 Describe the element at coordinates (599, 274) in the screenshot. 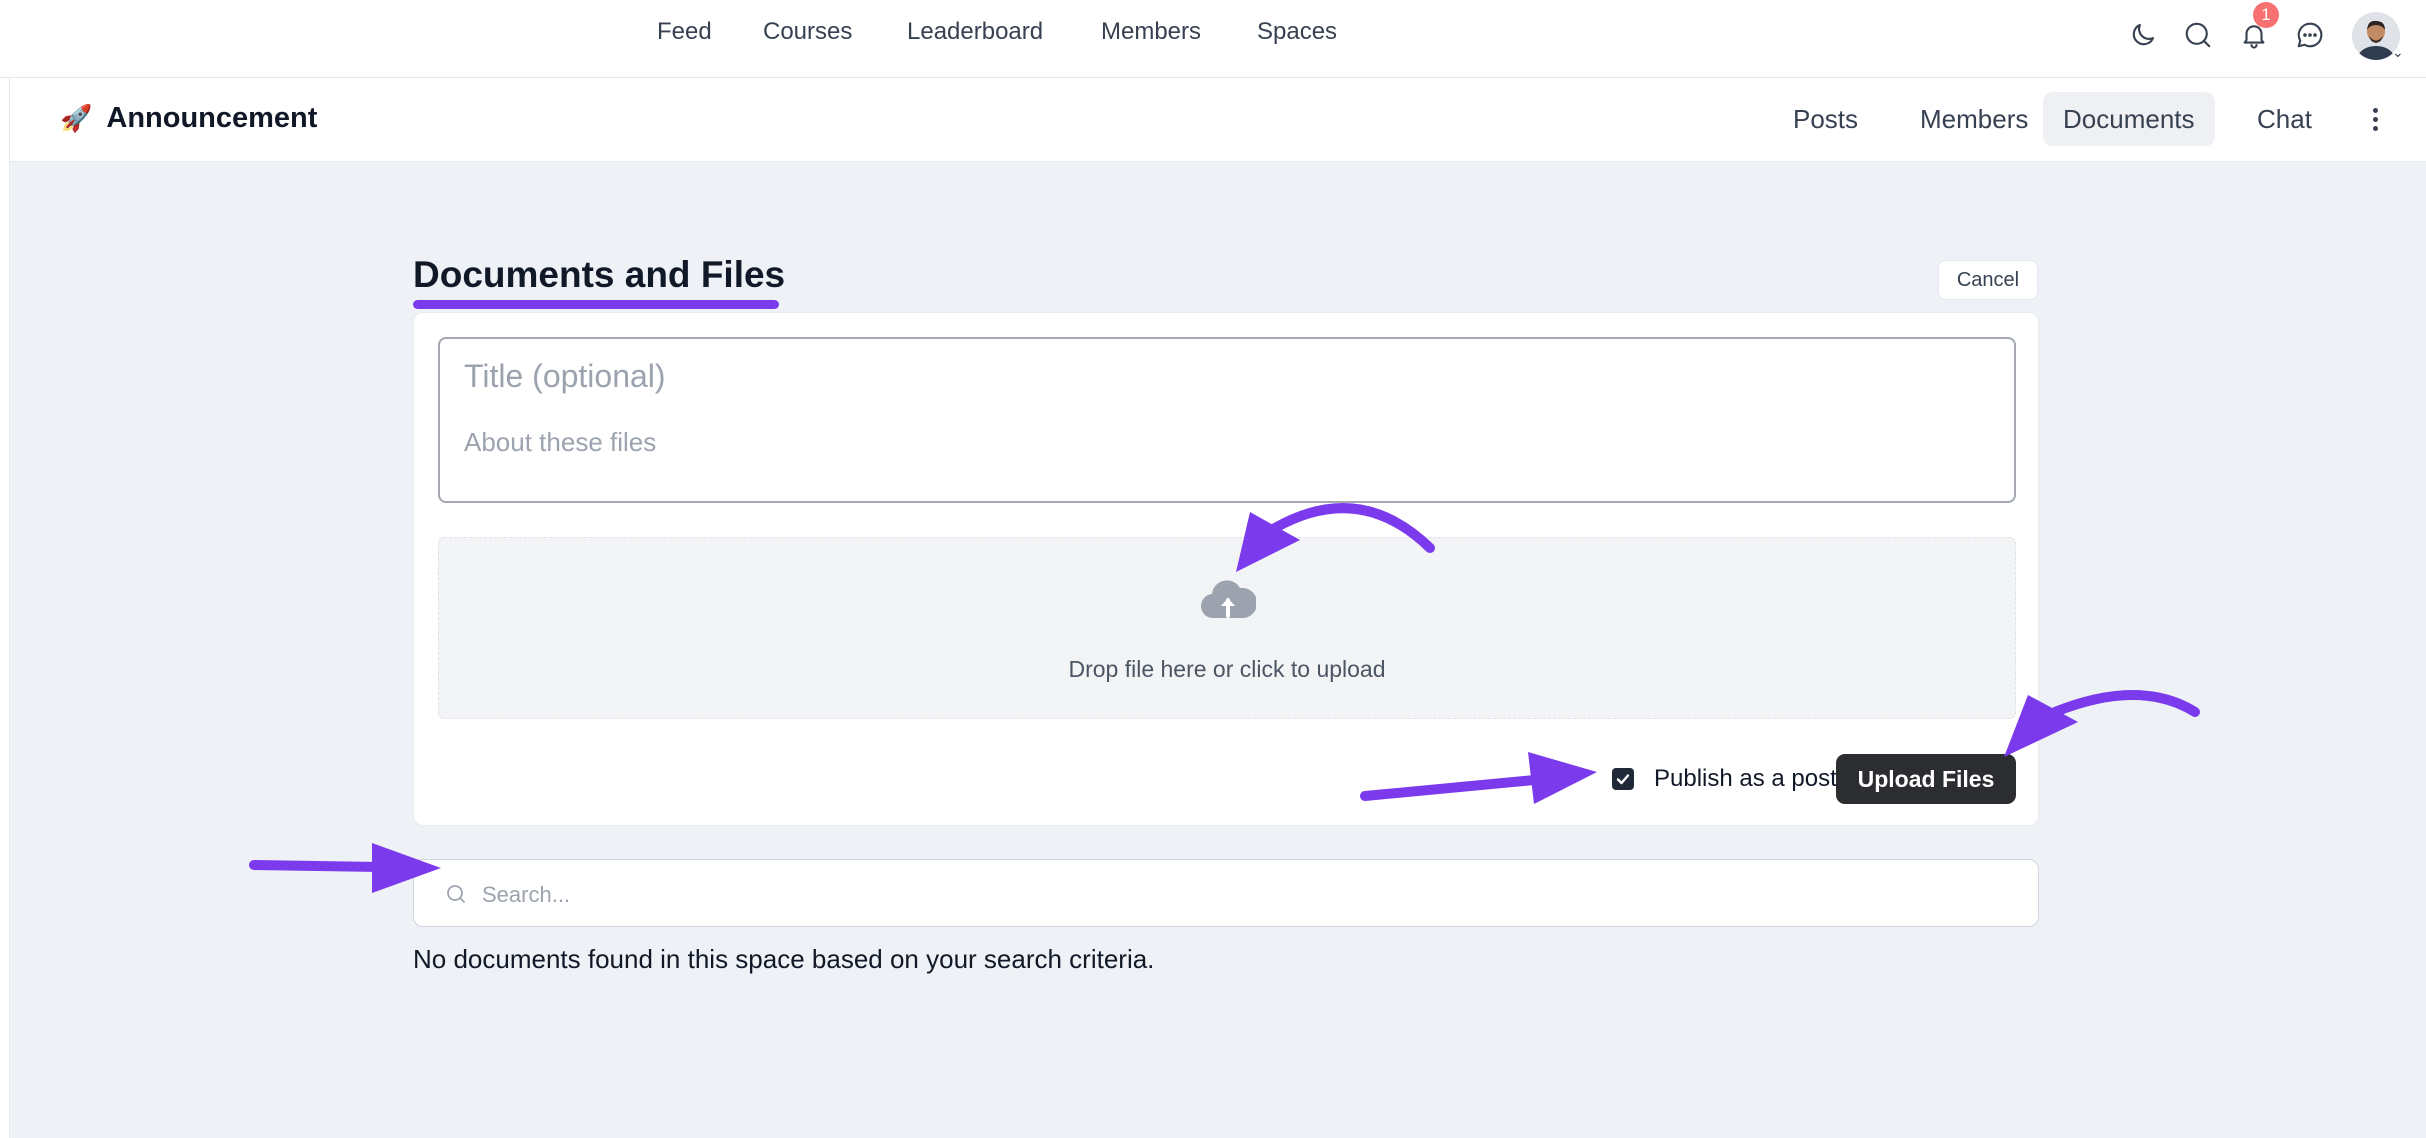

I see `page-title: Documents and Files` at that location.